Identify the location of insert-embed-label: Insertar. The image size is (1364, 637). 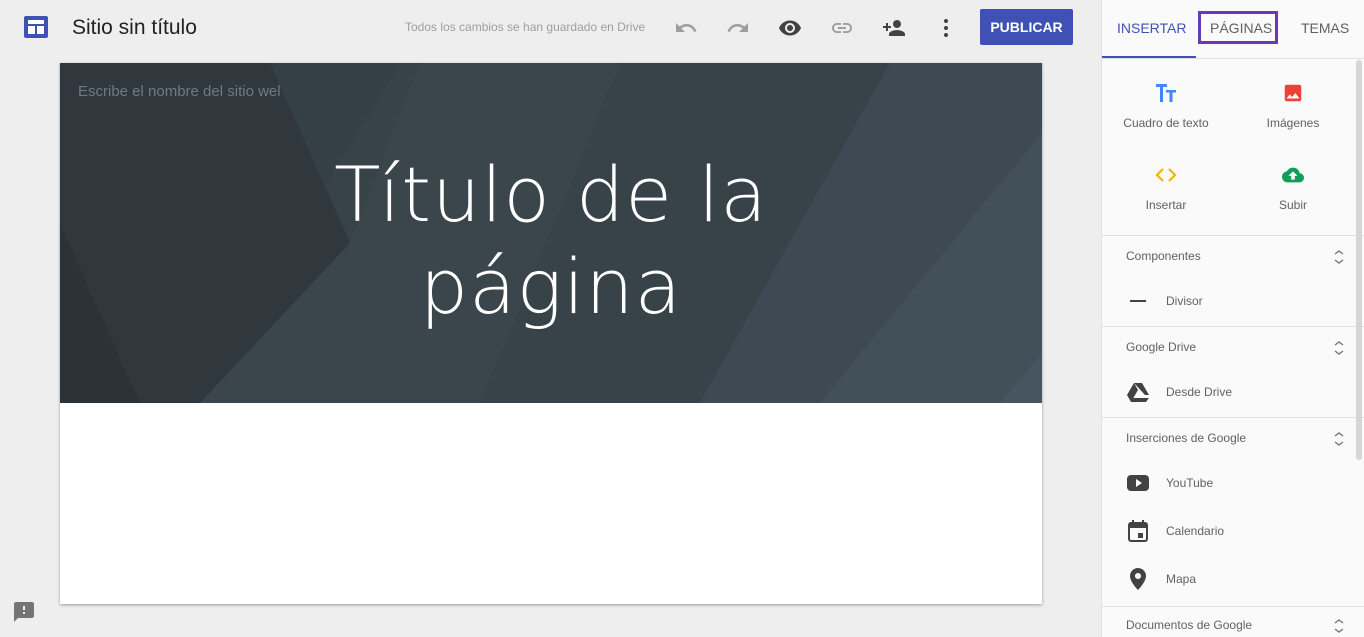
(1166, 205).